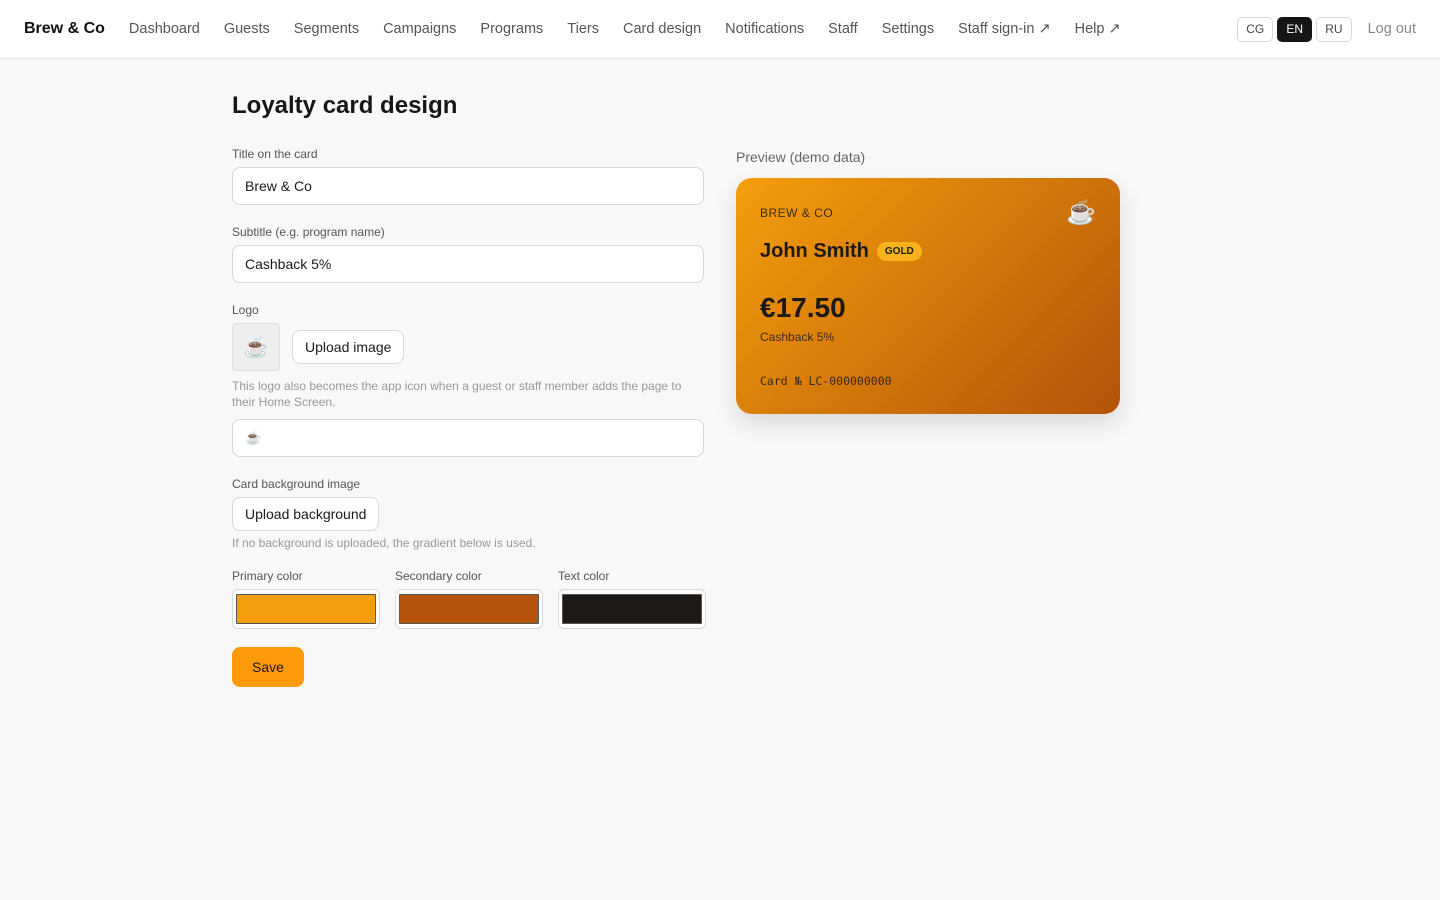 The height and width of the screenshot is (900, 1440). I want to click on secondary-color-picker, so click(469, 609).